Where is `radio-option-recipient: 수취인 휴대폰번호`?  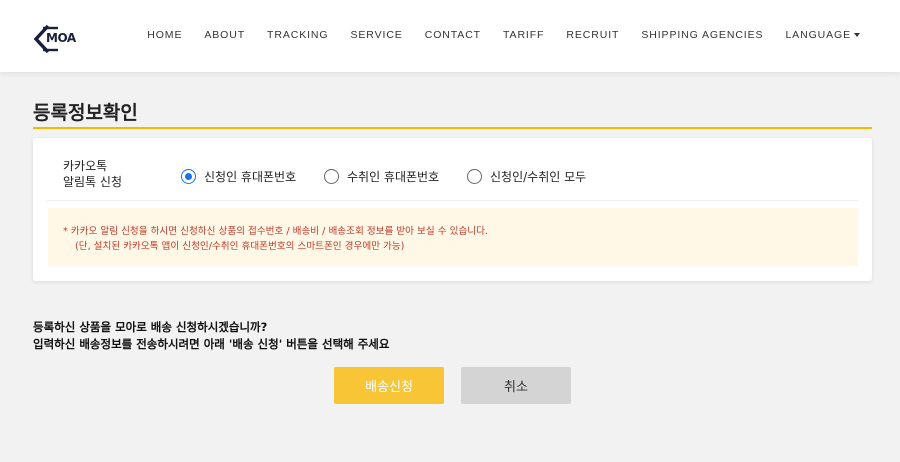
radio-option-recipient: 수취인 휴대폰번호 is located at coordinates (381, 176).